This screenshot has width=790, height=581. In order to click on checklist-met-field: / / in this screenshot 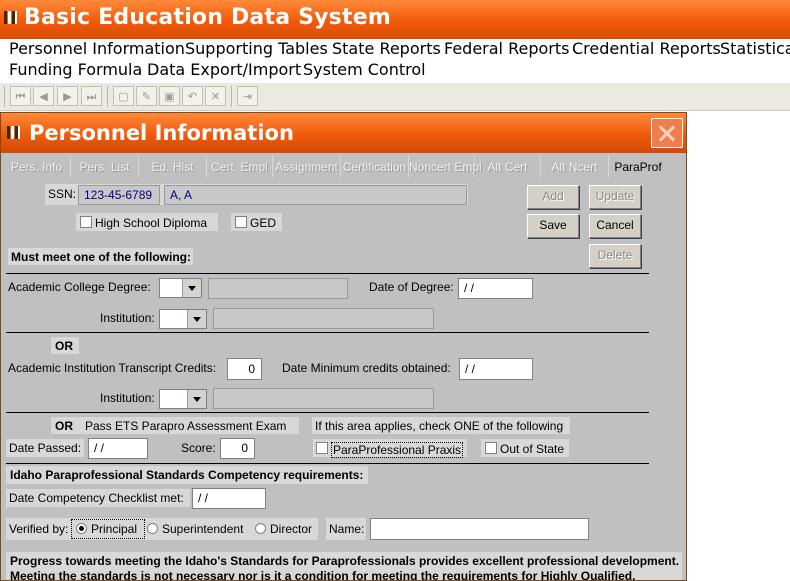, I will do `click(229, 498)`.